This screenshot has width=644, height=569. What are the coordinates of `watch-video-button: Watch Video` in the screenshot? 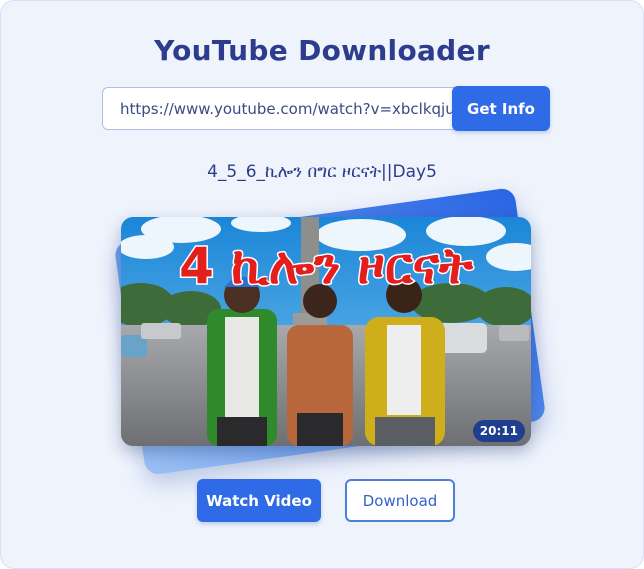 It's located at (259, 500).